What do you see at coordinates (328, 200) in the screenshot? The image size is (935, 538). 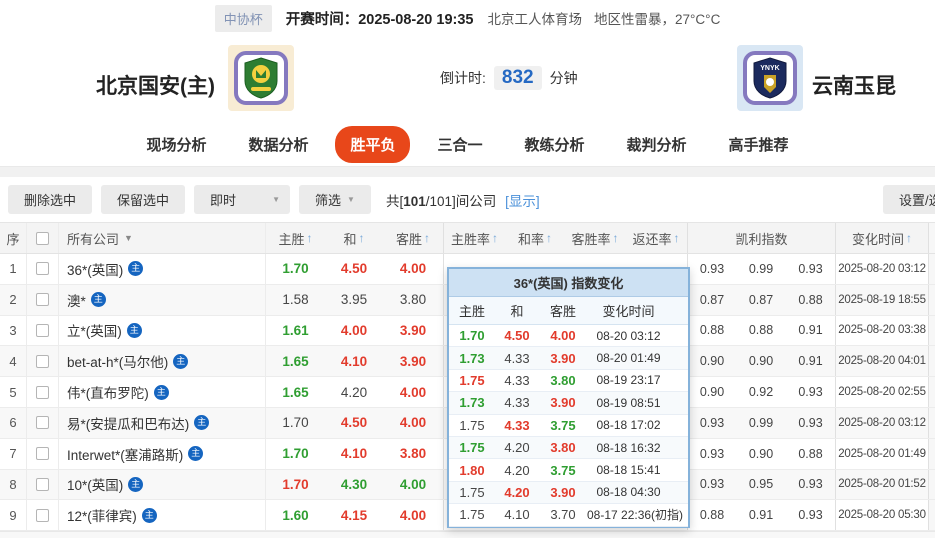 I see `filter-dropdown-label: 筛选` at bounding box center [328, 200].